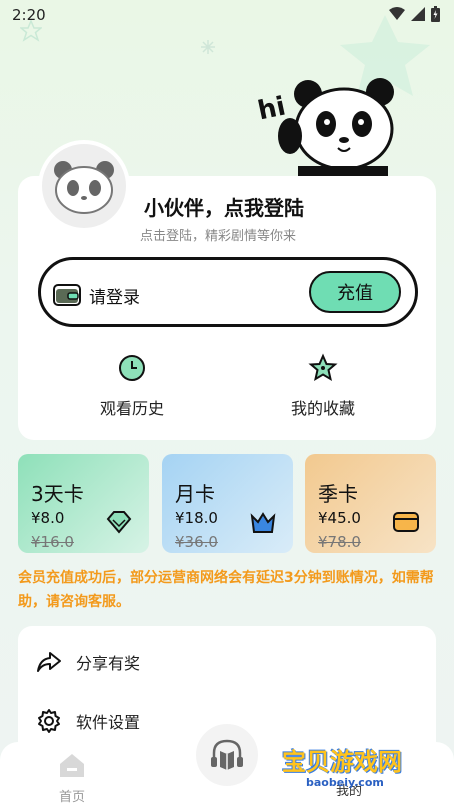 The image size is (454, 807). Describe the element at coordinates (323, 386) in the screenshot. I see `my-favorites-button: 我的收藏` at that location.